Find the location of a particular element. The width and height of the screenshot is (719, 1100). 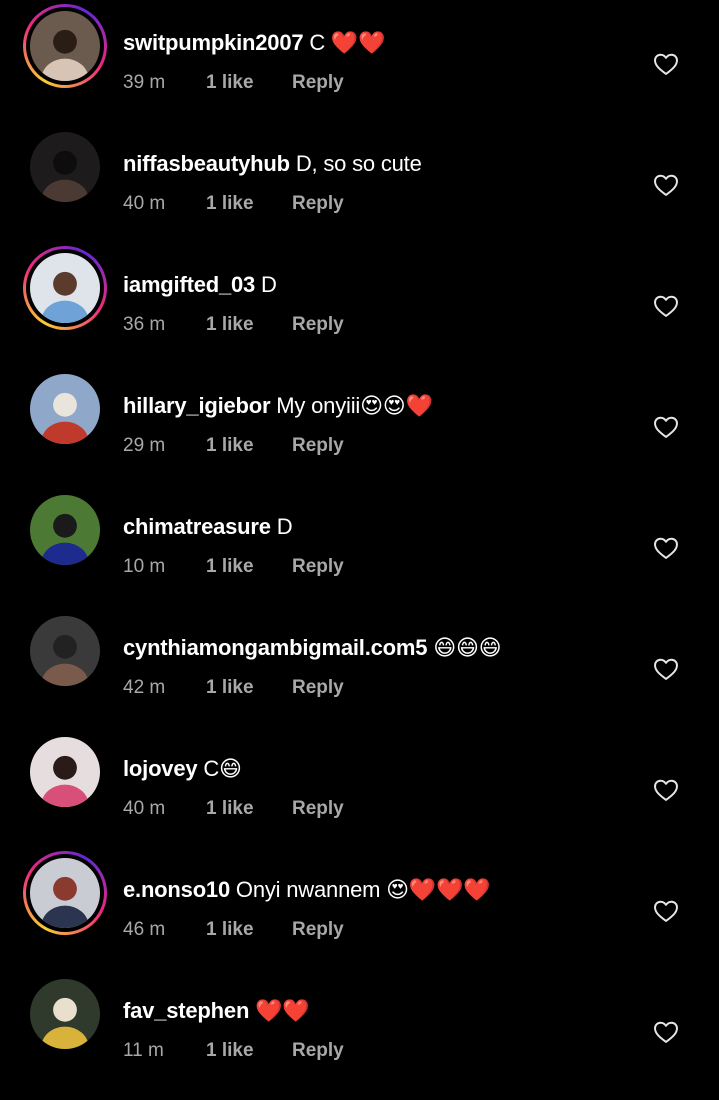

comment-username: chimatreasure is located at coordinates (197, 526).